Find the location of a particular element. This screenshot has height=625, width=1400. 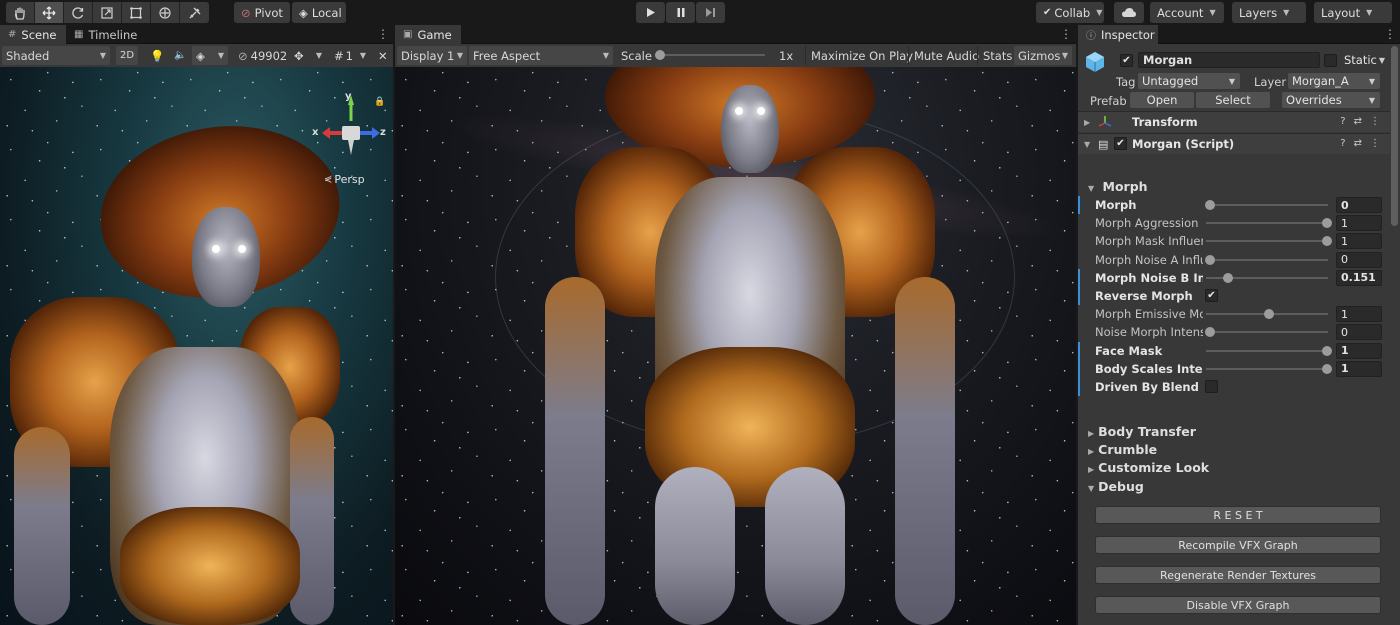

pivot-toggle: ⊘ Pivot is located at coordinates (262, 12).